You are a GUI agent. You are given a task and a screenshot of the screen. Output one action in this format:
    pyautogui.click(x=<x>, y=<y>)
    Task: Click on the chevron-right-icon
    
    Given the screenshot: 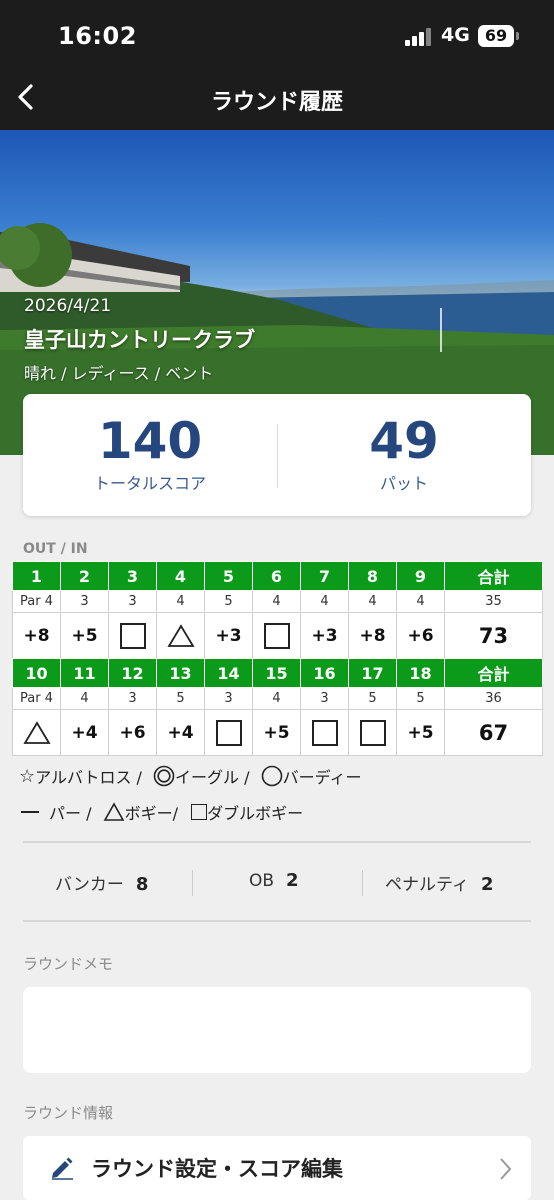 What is the action you would take?
    pyautogui.click(x=506, y=1169)
    